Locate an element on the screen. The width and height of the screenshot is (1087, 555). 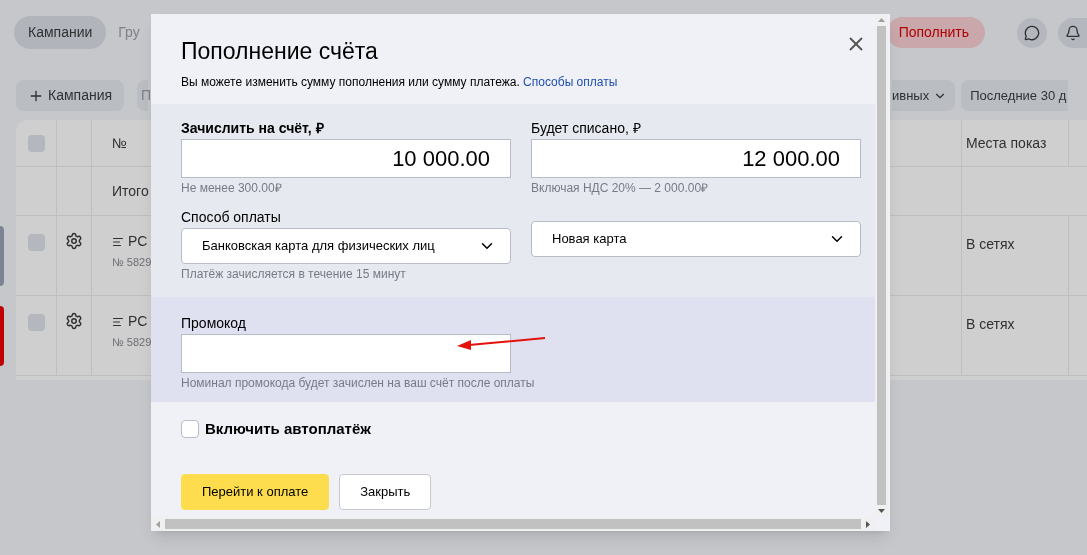
filter-dropdown: ивных is located at coordinates (924, 95).